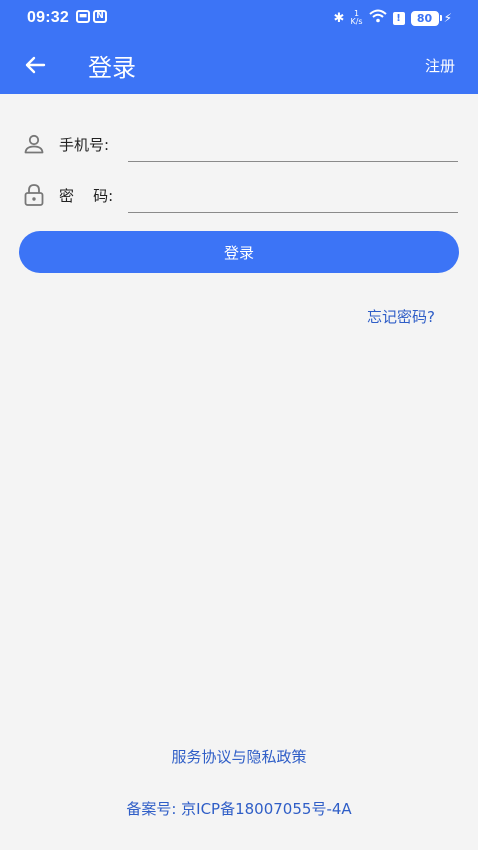 This screenshot has height=850, width=478. I want to click on user-icon, so click(34, 144).